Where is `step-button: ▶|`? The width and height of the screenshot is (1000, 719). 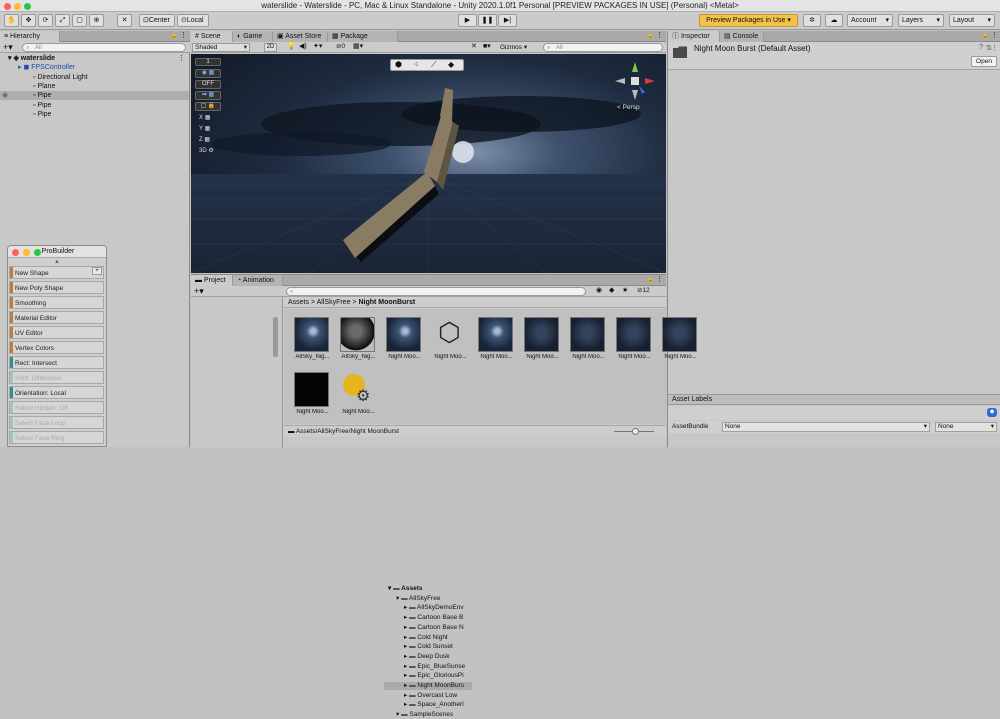 step-button: ▶| is located at coordinates (507, 20).